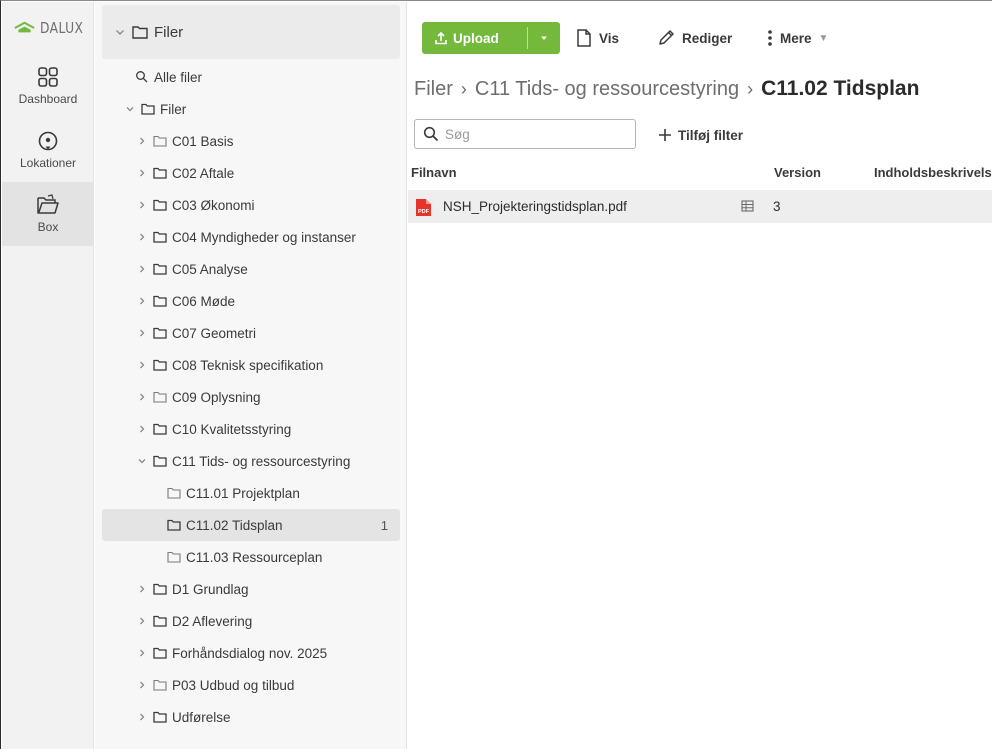  I want to click on tree-item-label: C08 Teknisk specifikation, so click(248, 365).